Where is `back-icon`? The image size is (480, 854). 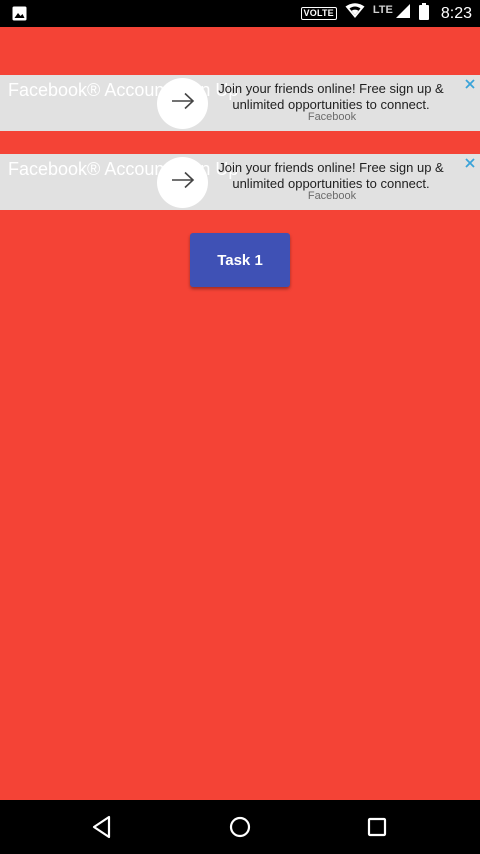 back-icon is located at coordinates (102, 827).